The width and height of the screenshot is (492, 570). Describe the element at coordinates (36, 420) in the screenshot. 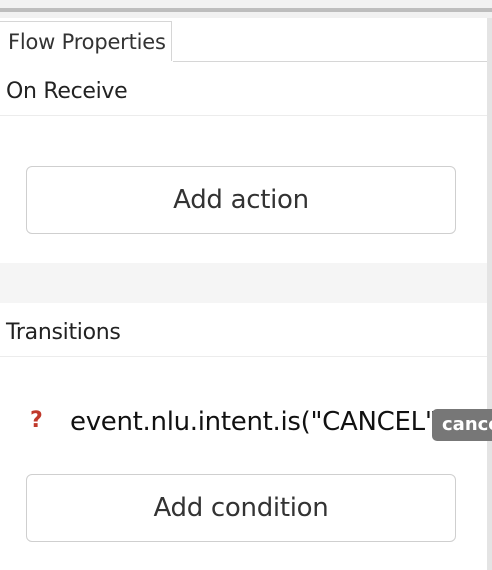

I see `question-mark-icon: ?` at that location.